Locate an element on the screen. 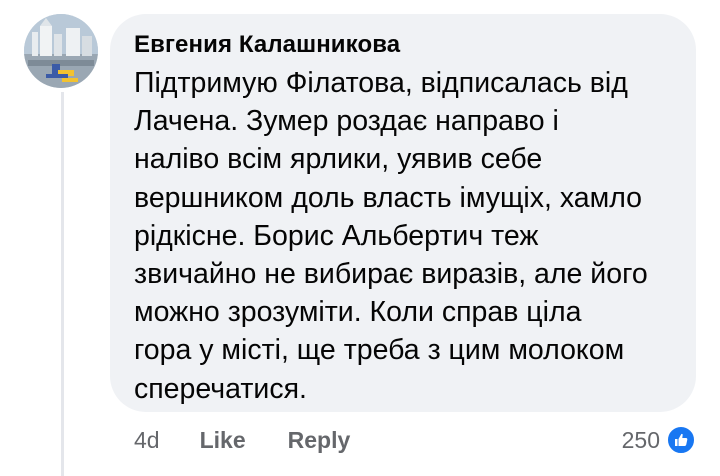  like-button: Like is located at coordinates (223, 440).